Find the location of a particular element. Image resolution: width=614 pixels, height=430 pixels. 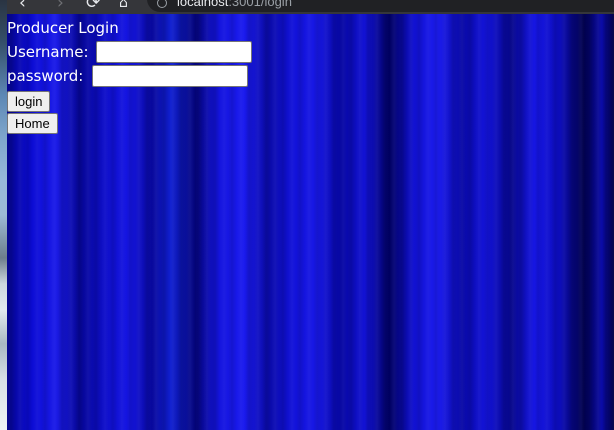

url-host: localhost is located at coordinates (203, 4).